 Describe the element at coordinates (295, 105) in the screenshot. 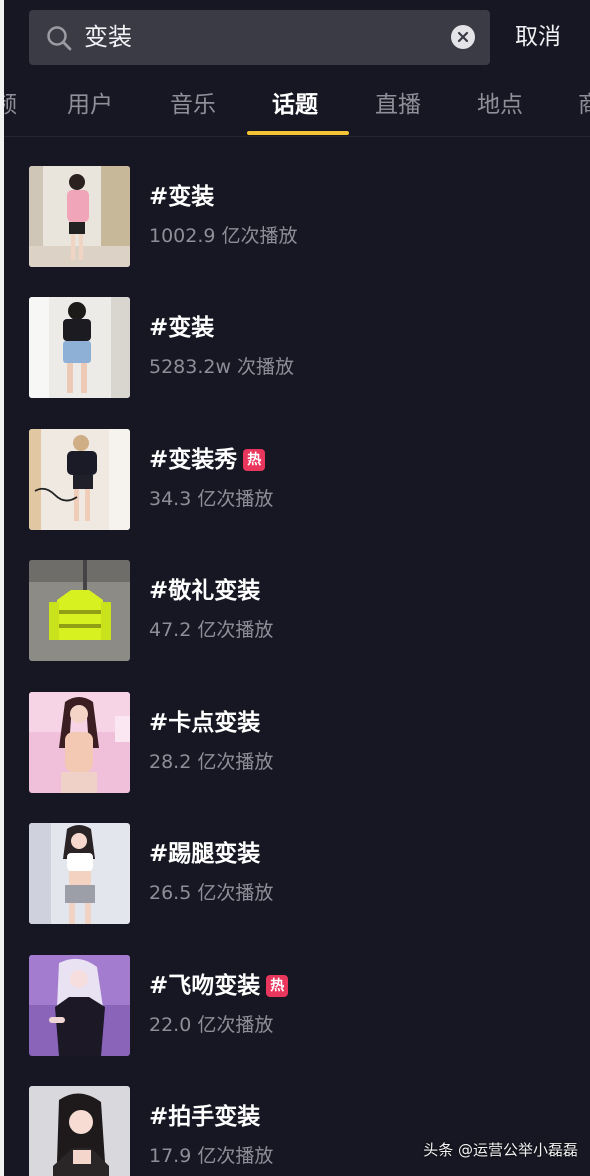

I see `tab-topics: 话题` at that location.